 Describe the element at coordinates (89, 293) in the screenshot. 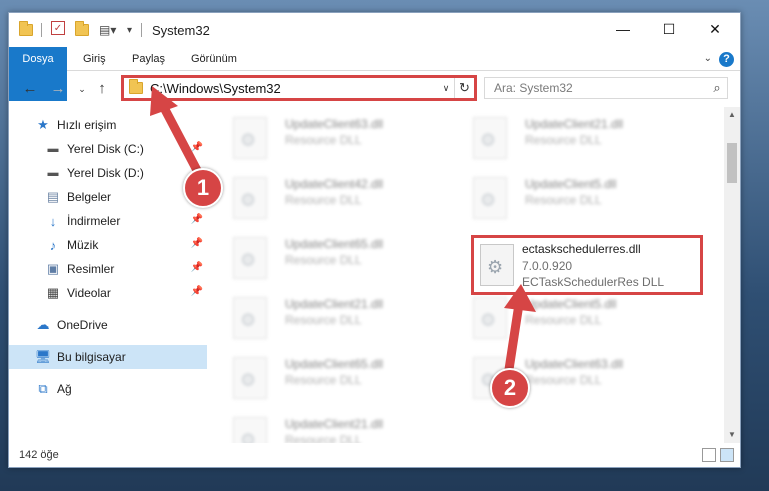

I see `sidebar-item-label: Videolar` at that location.